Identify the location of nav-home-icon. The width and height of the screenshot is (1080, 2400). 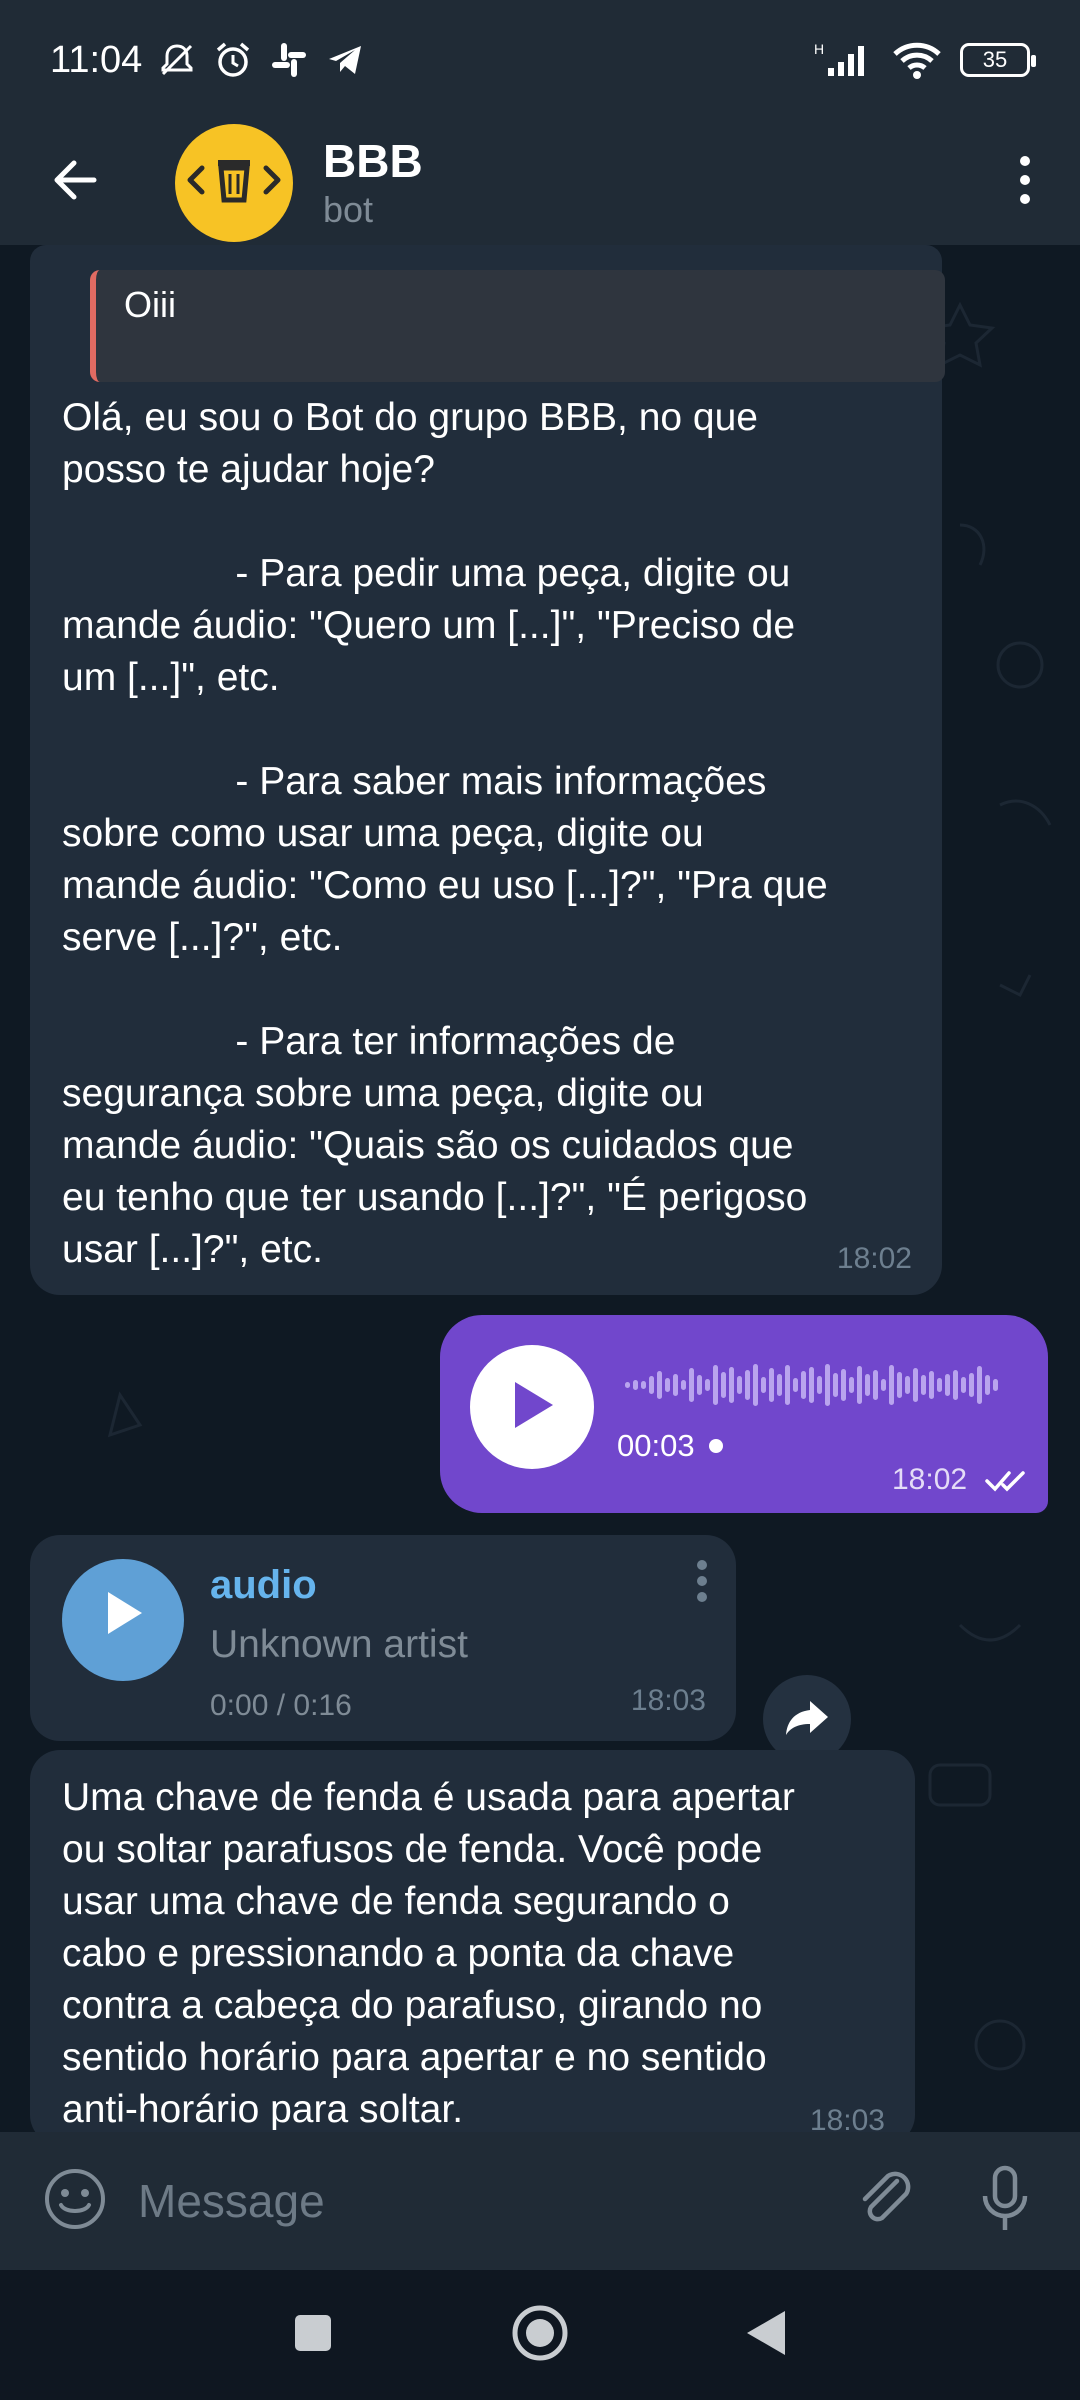
(540, 2335).